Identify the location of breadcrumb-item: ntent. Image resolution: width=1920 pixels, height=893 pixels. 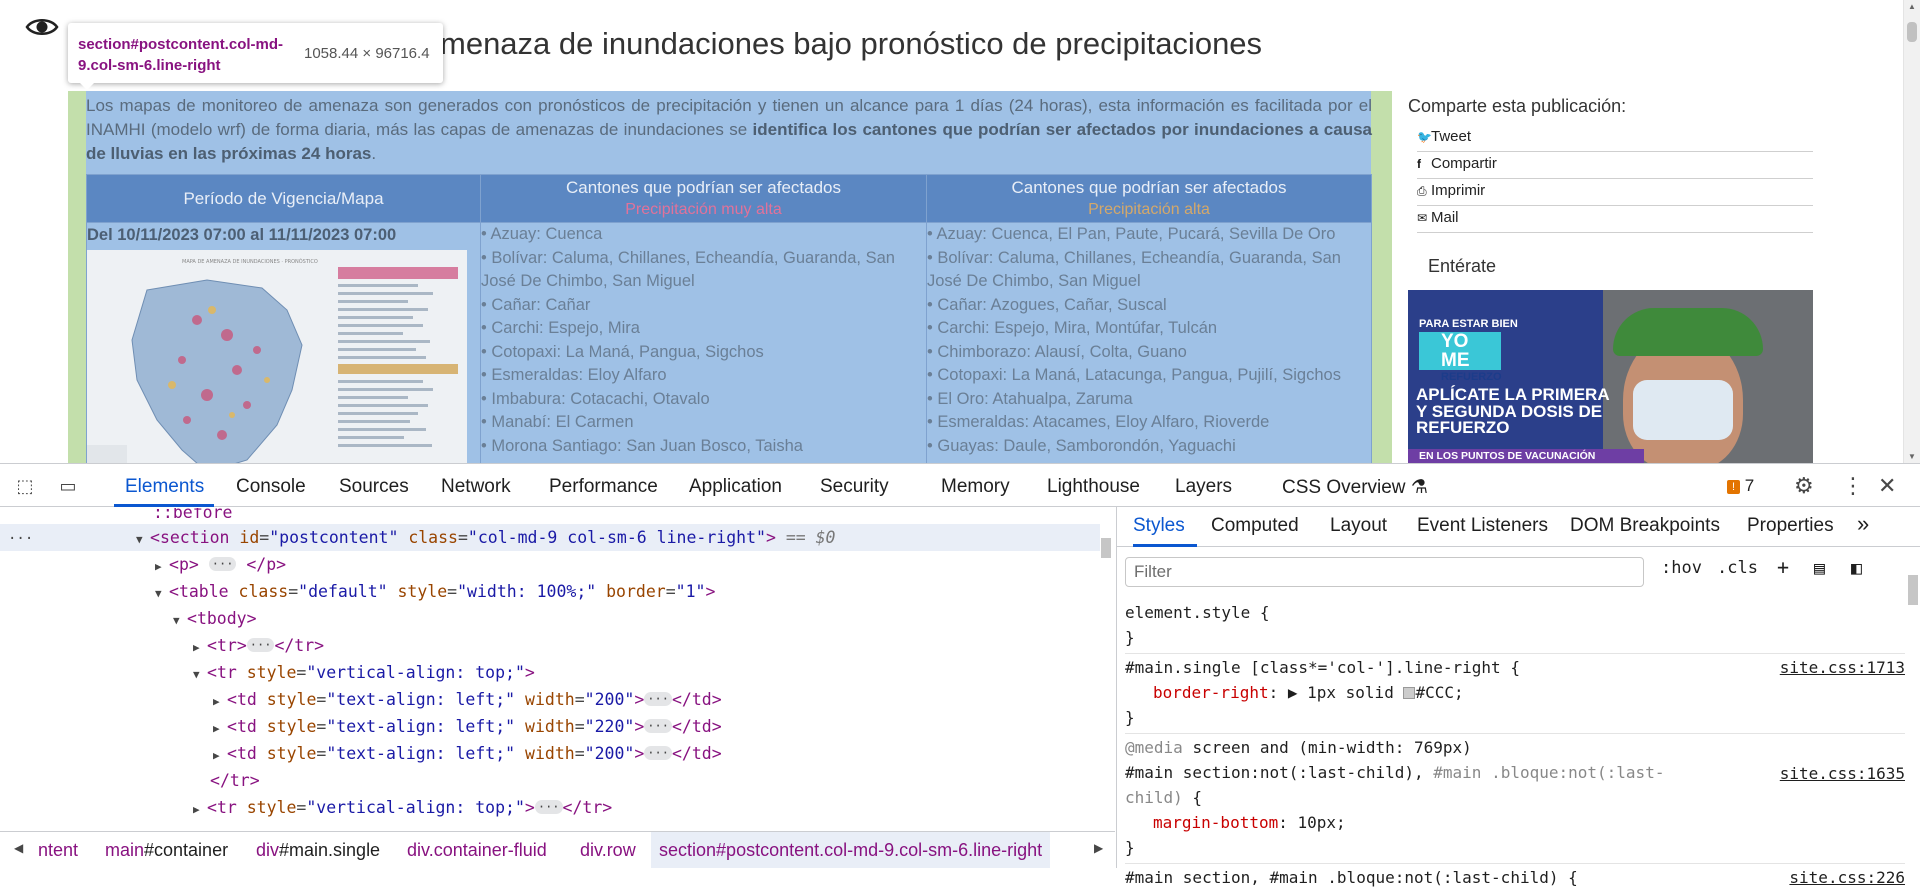
(58, 850).